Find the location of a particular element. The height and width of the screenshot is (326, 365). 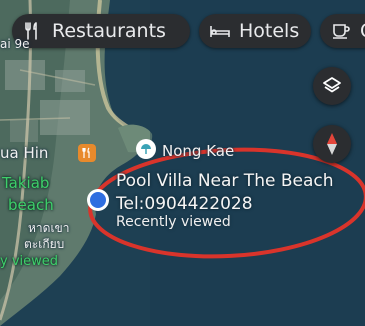

compass-icon is located at coordinates (332, 144).